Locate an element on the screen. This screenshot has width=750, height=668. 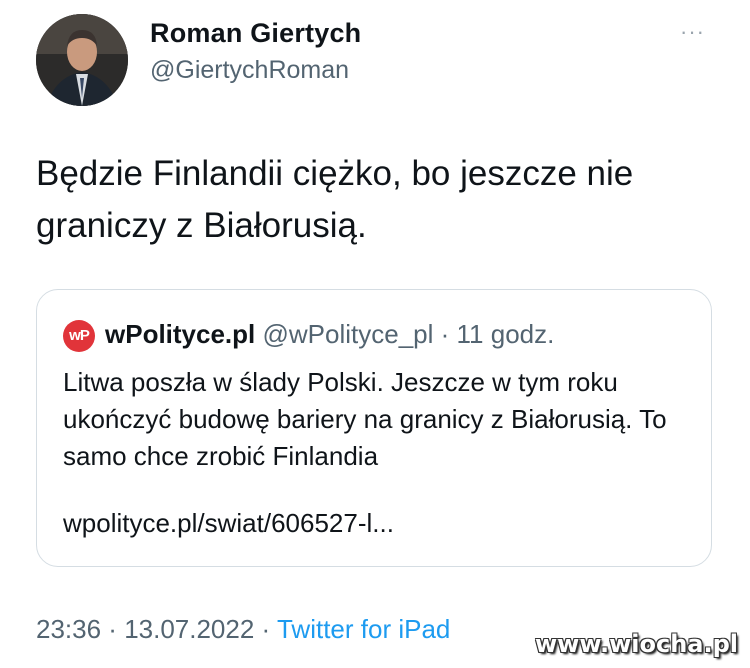
more-options-icon: ··· is located at coordinates (697, 32).